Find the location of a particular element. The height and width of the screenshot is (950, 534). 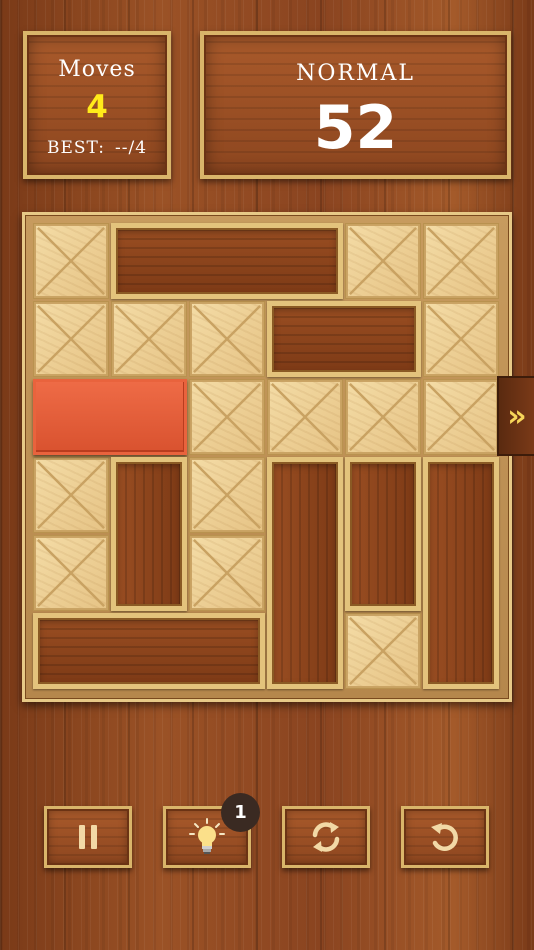

restart-button is located at coordinates (326, 837).